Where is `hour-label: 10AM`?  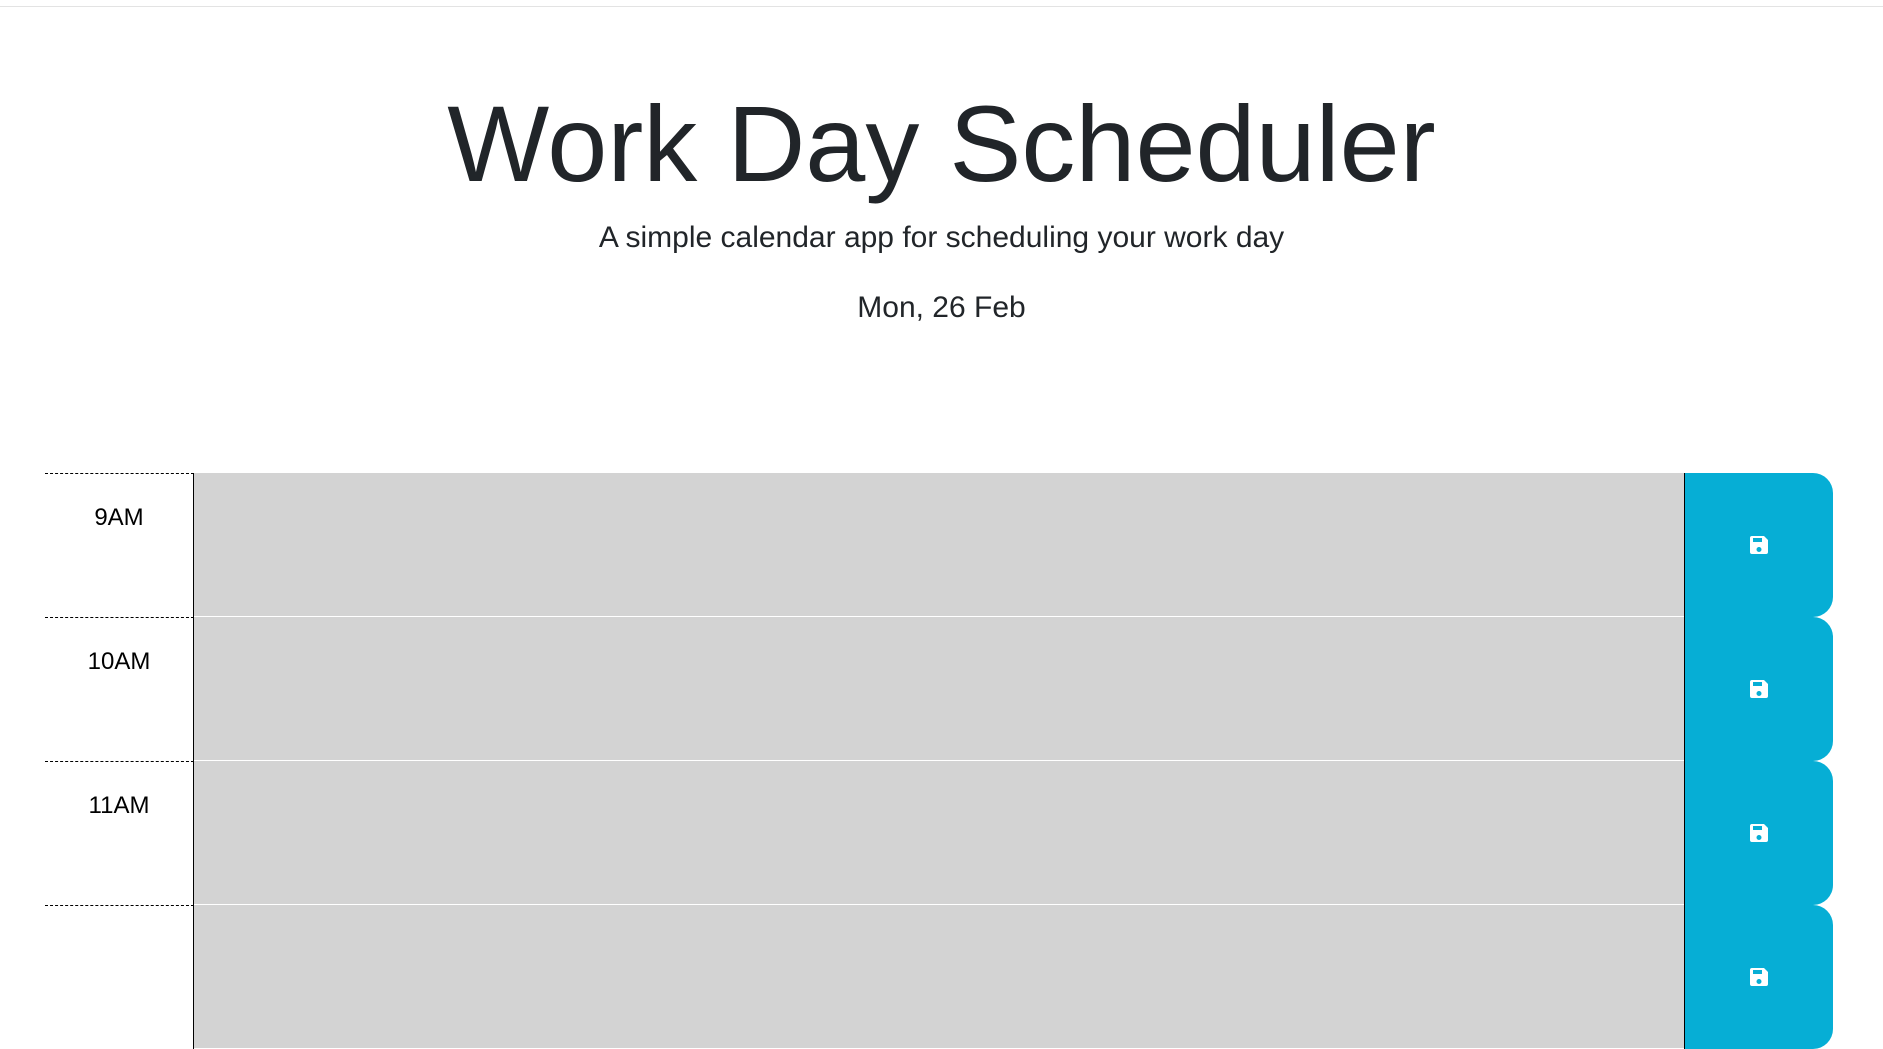
hour-label: 10AM is located at coordinates (119, 689).